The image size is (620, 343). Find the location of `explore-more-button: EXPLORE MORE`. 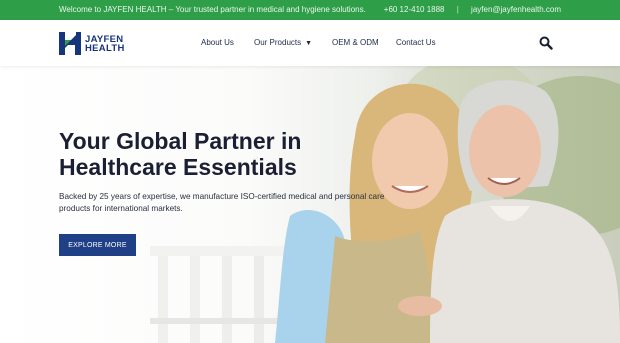

explore-more-button: EXPLORE MORE is located at coordinates (97, 245).